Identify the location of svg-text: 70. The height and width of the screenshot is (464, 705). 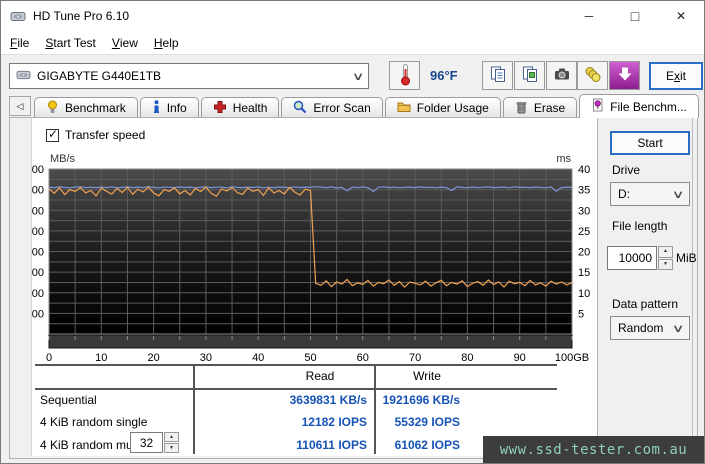
(415, 358).